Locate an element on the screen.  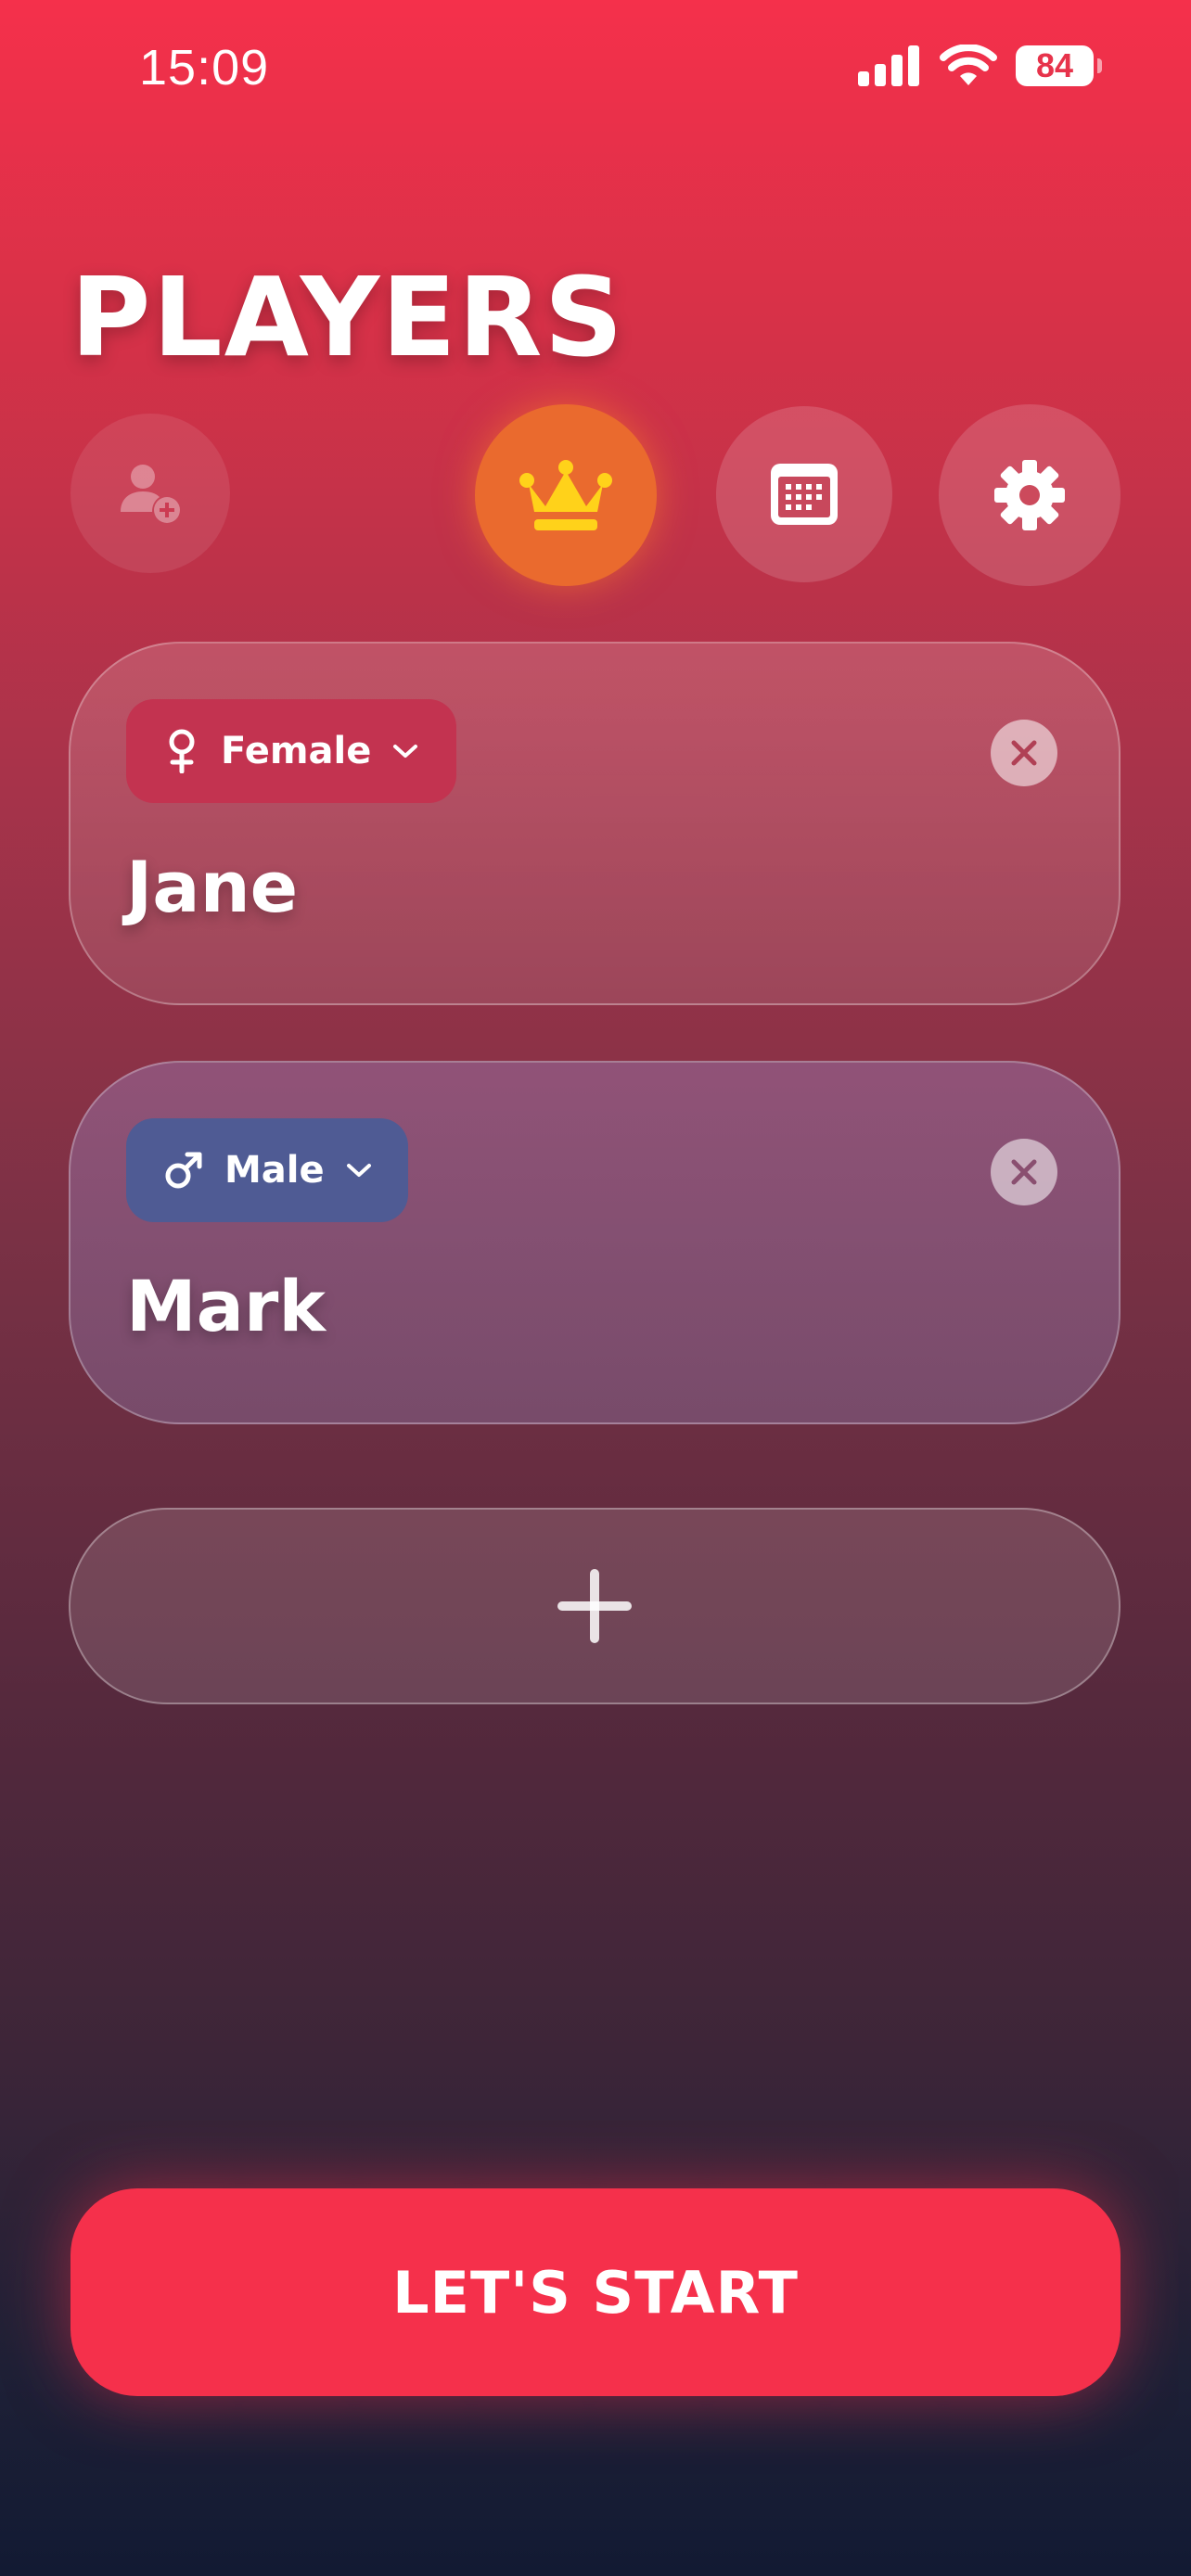
battery-icon: 84 is located at coordinates (1055, 66).